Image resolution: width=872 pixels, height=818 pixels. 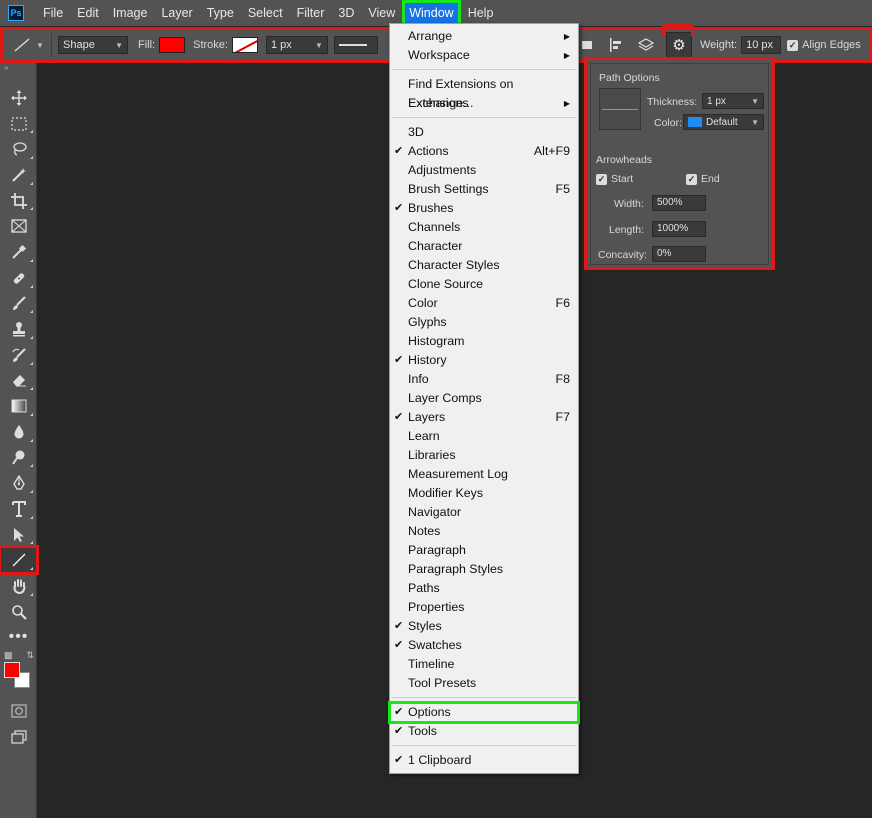 What do you see at coordinates (679, 203) in the screenshot?
I see `arrow-width-input: 500%` at bounding box center [679, 203].